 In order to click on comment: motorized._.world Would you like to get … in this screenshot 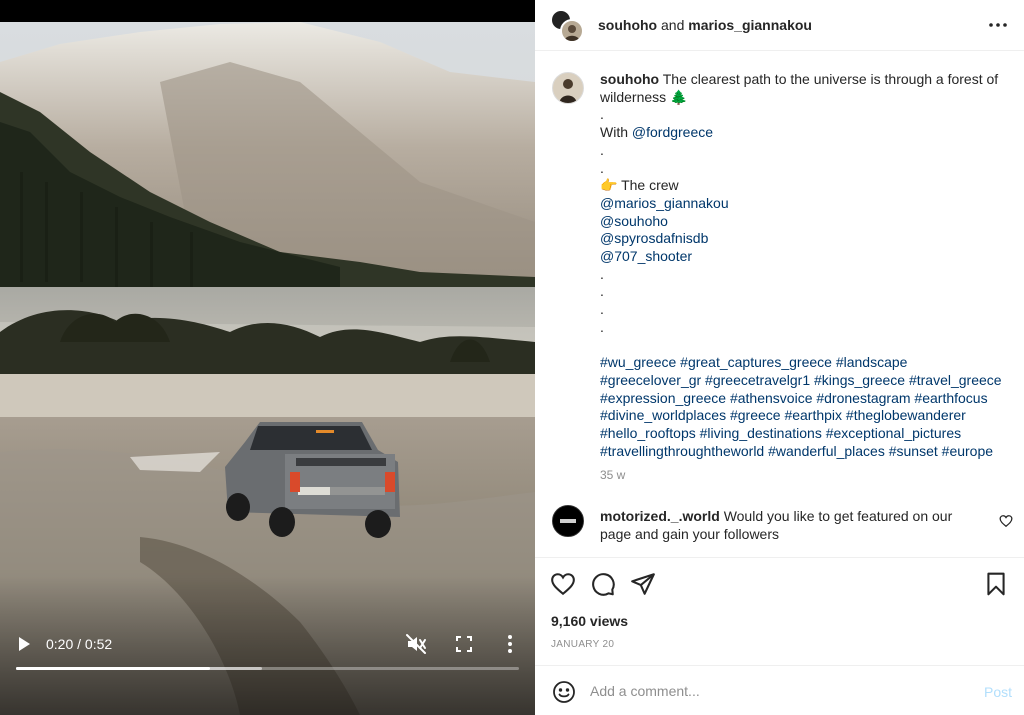, I will do `click(792, 525)`.